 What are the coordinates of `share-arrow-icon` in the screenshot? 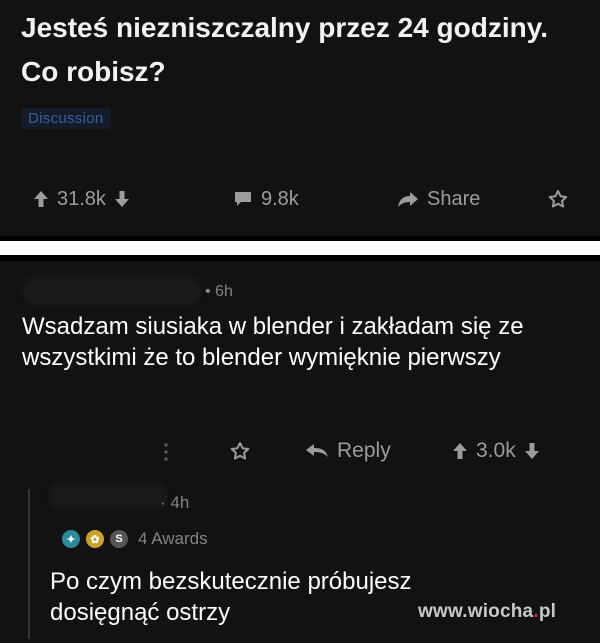 It's located at (408, 199).